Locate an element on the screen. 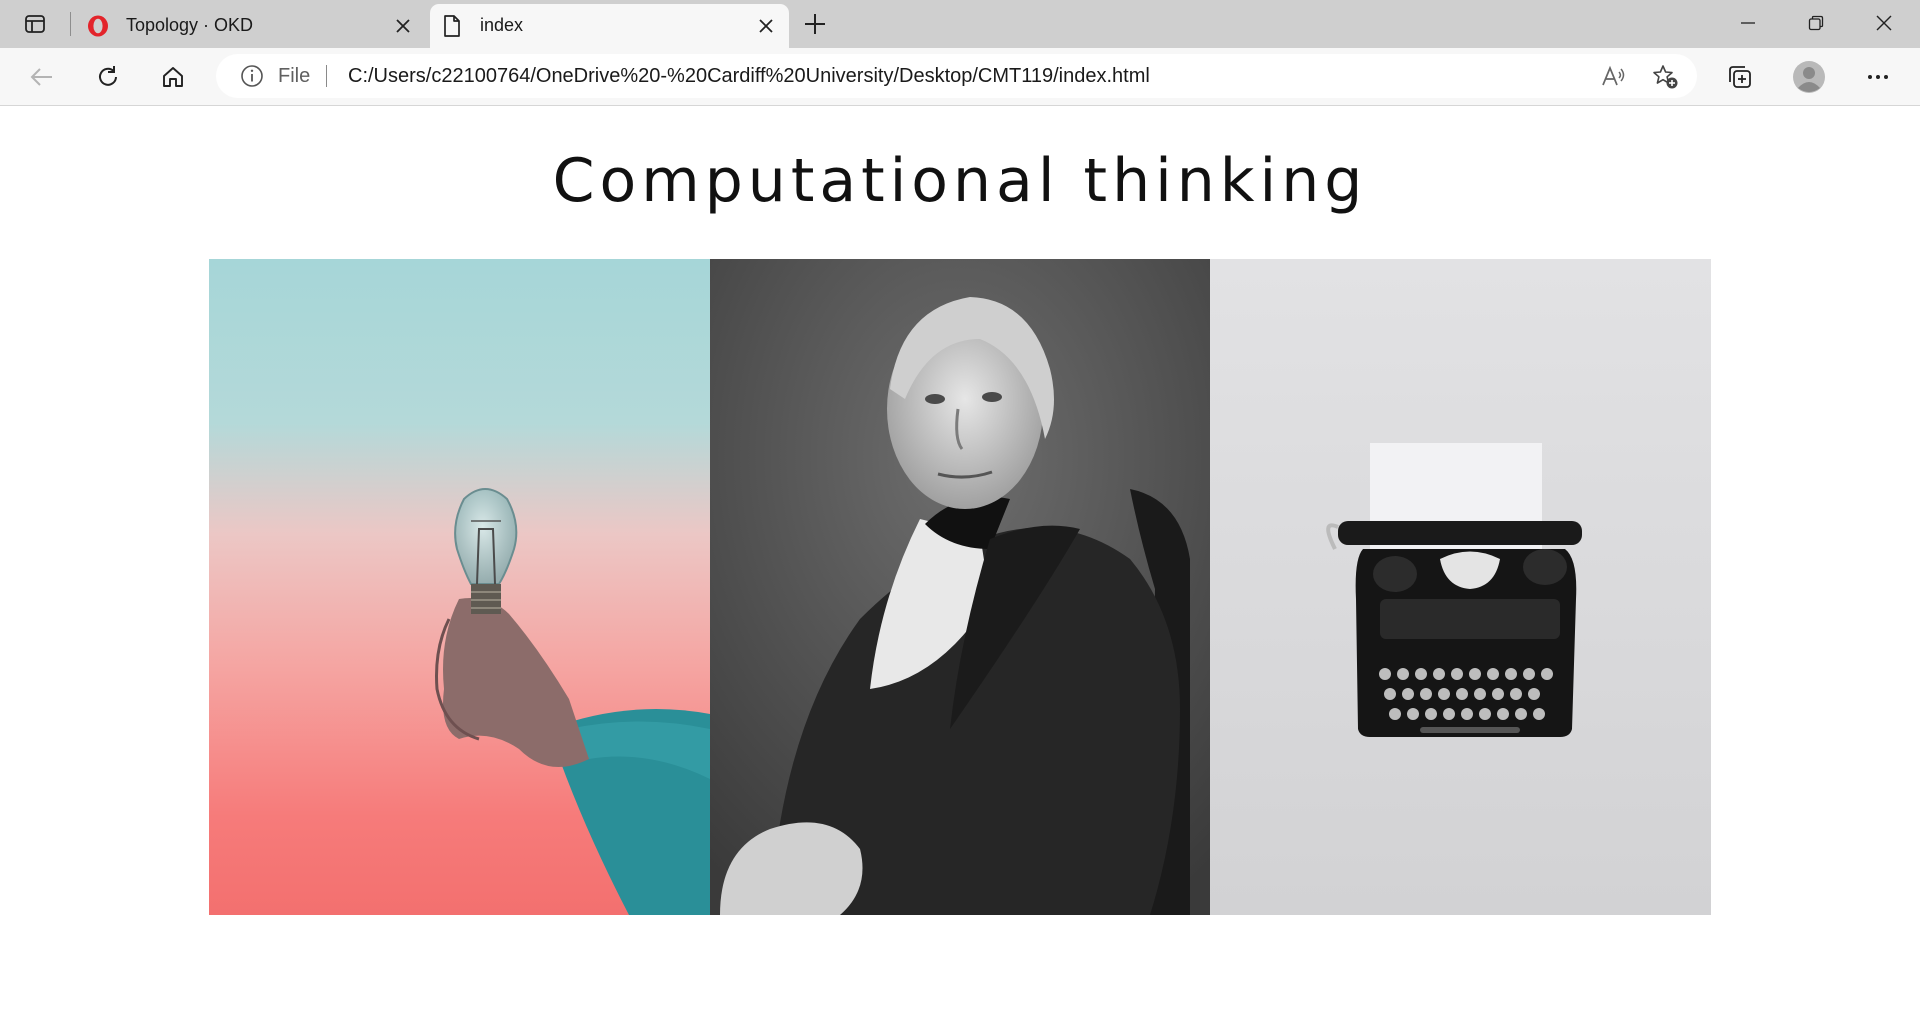 The height and width of the screenshot is (1020, 1920). settings-more-button is located at coordinates (1878, 77).